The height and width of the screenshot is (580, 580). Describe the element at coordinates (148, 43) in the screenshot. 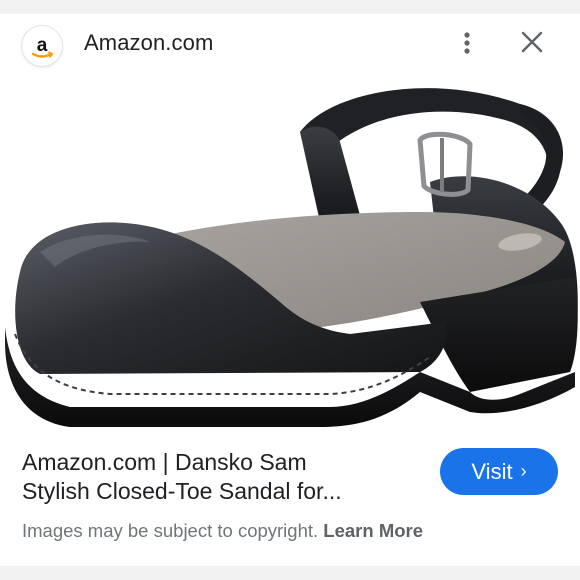

I see `site-name: Amazon.com` at that location.